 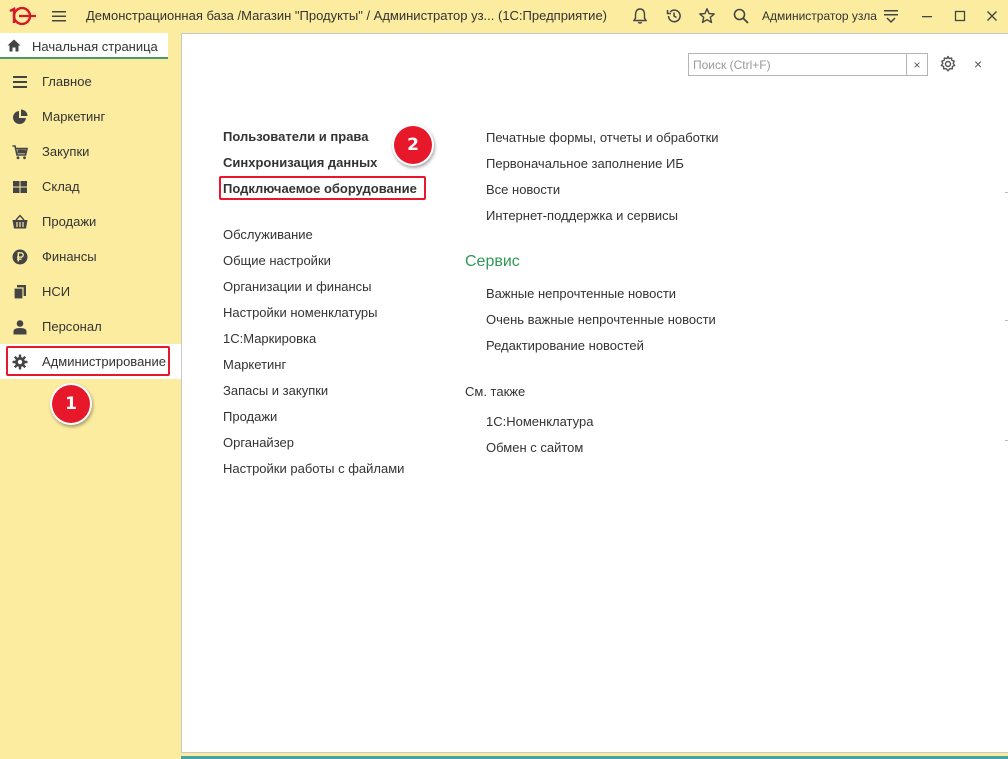 I want to click on close-window-icon, so click(x=992, y=16).